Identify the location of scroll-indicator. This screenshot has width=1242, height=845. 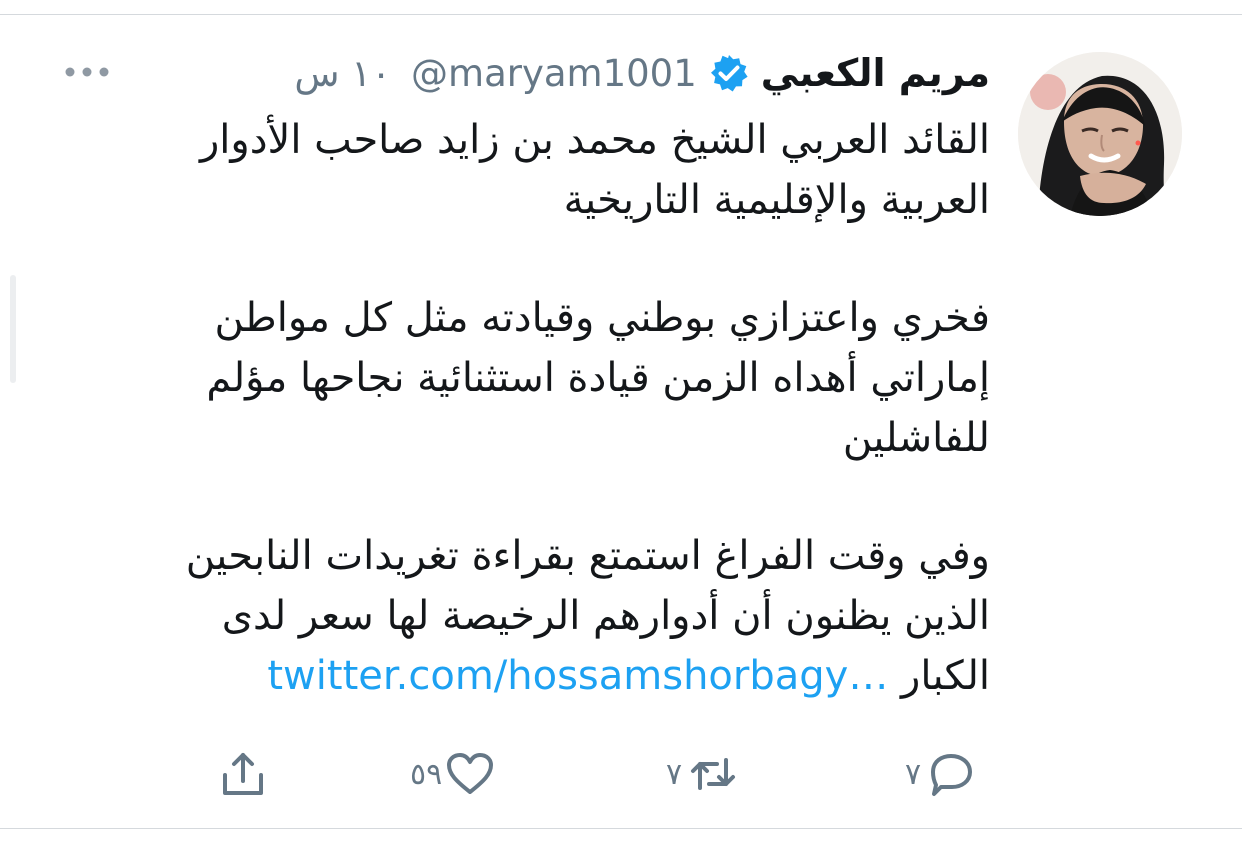
(13, 329).